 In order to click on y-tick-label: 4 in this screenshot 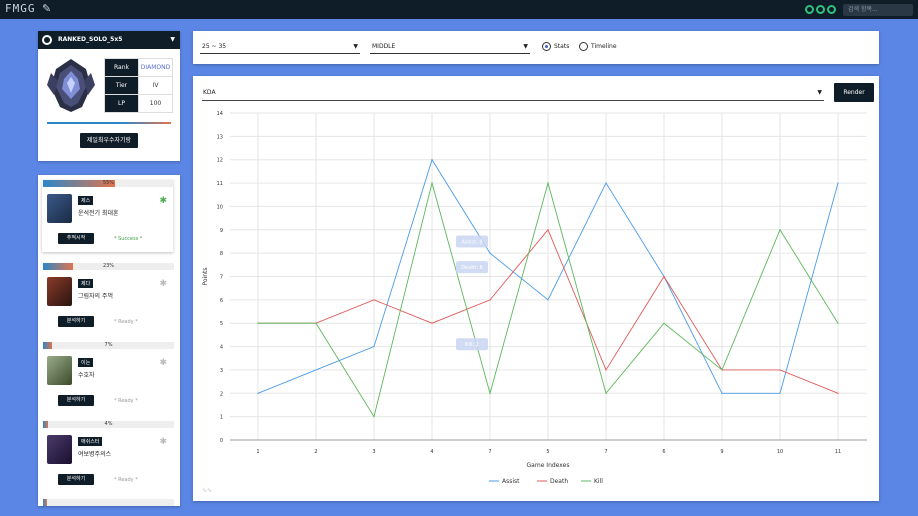, I will do `click(221, 348)`.